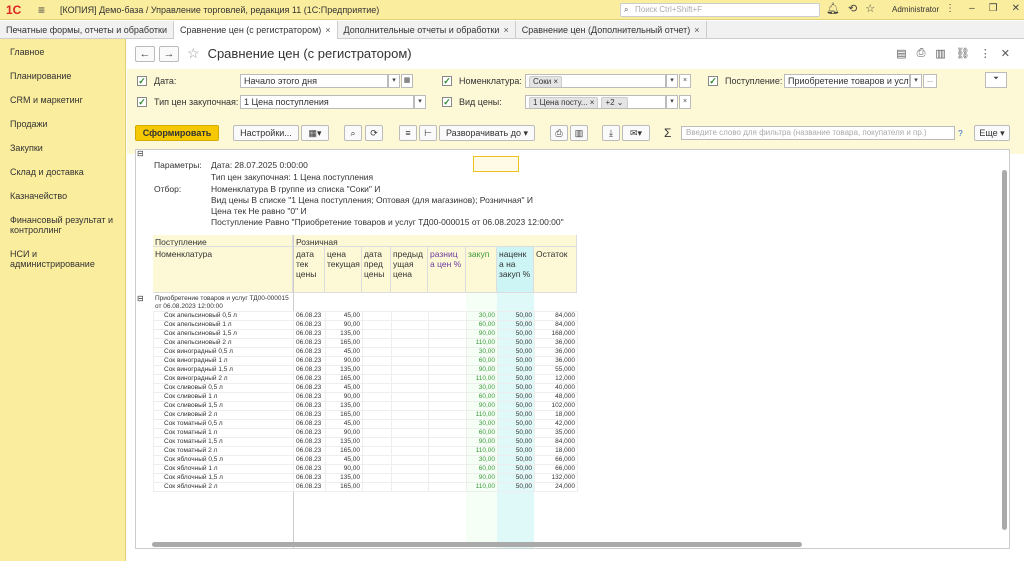 This screenshot has width=1024, height=561. What do you see at coordinates (496, 164) in the screenshot?
I see `selected-cell` at bounding box center [496, 164].